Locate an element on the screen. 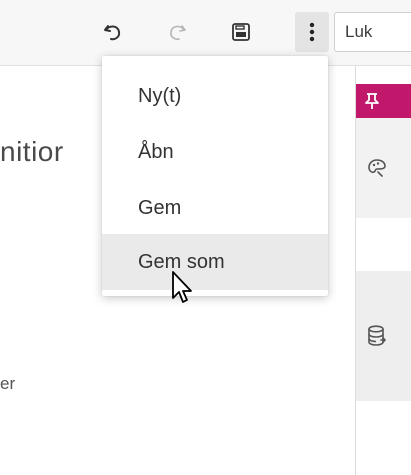 This screenshot has width=411, height=475. undo-button is located at coordinates (113, 32).